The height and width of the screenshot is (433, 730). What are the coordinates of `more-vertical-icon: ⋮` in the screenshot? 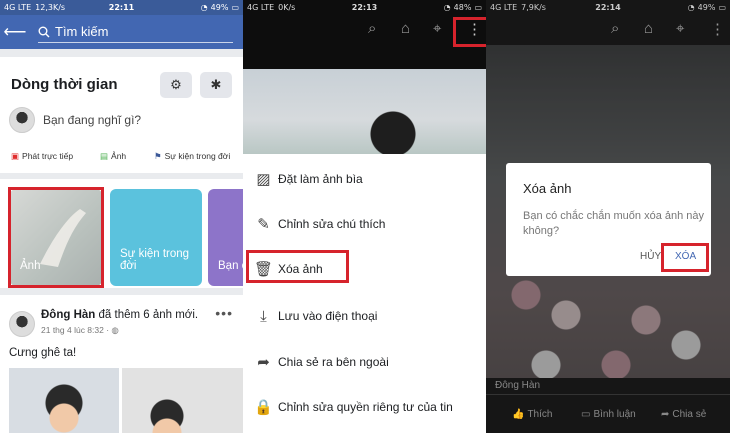 It's located at (717, 29).